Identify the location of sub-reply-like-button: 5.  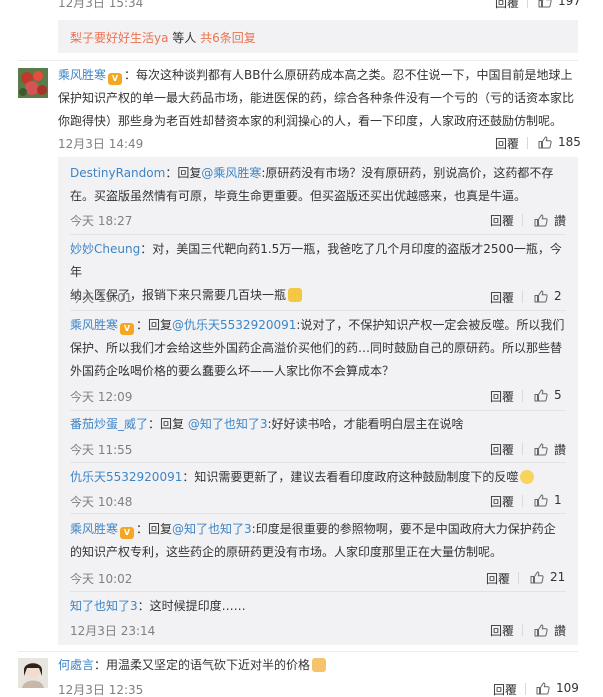
(548, 395).